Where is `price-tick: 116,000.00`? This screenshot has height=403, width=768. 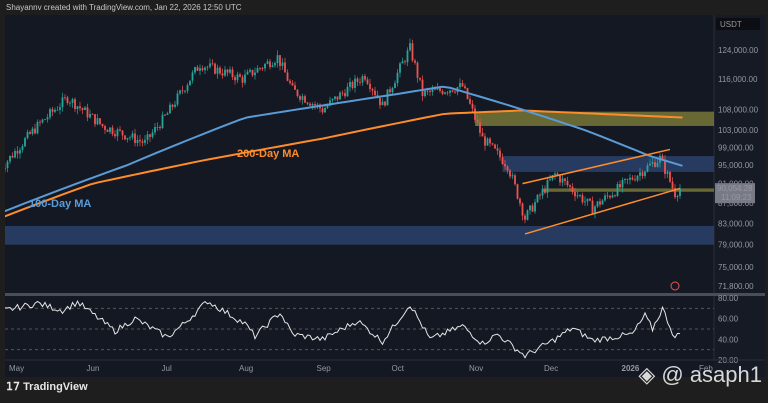 price-tick: 116,000.00 is located at coordinates (738, 79).